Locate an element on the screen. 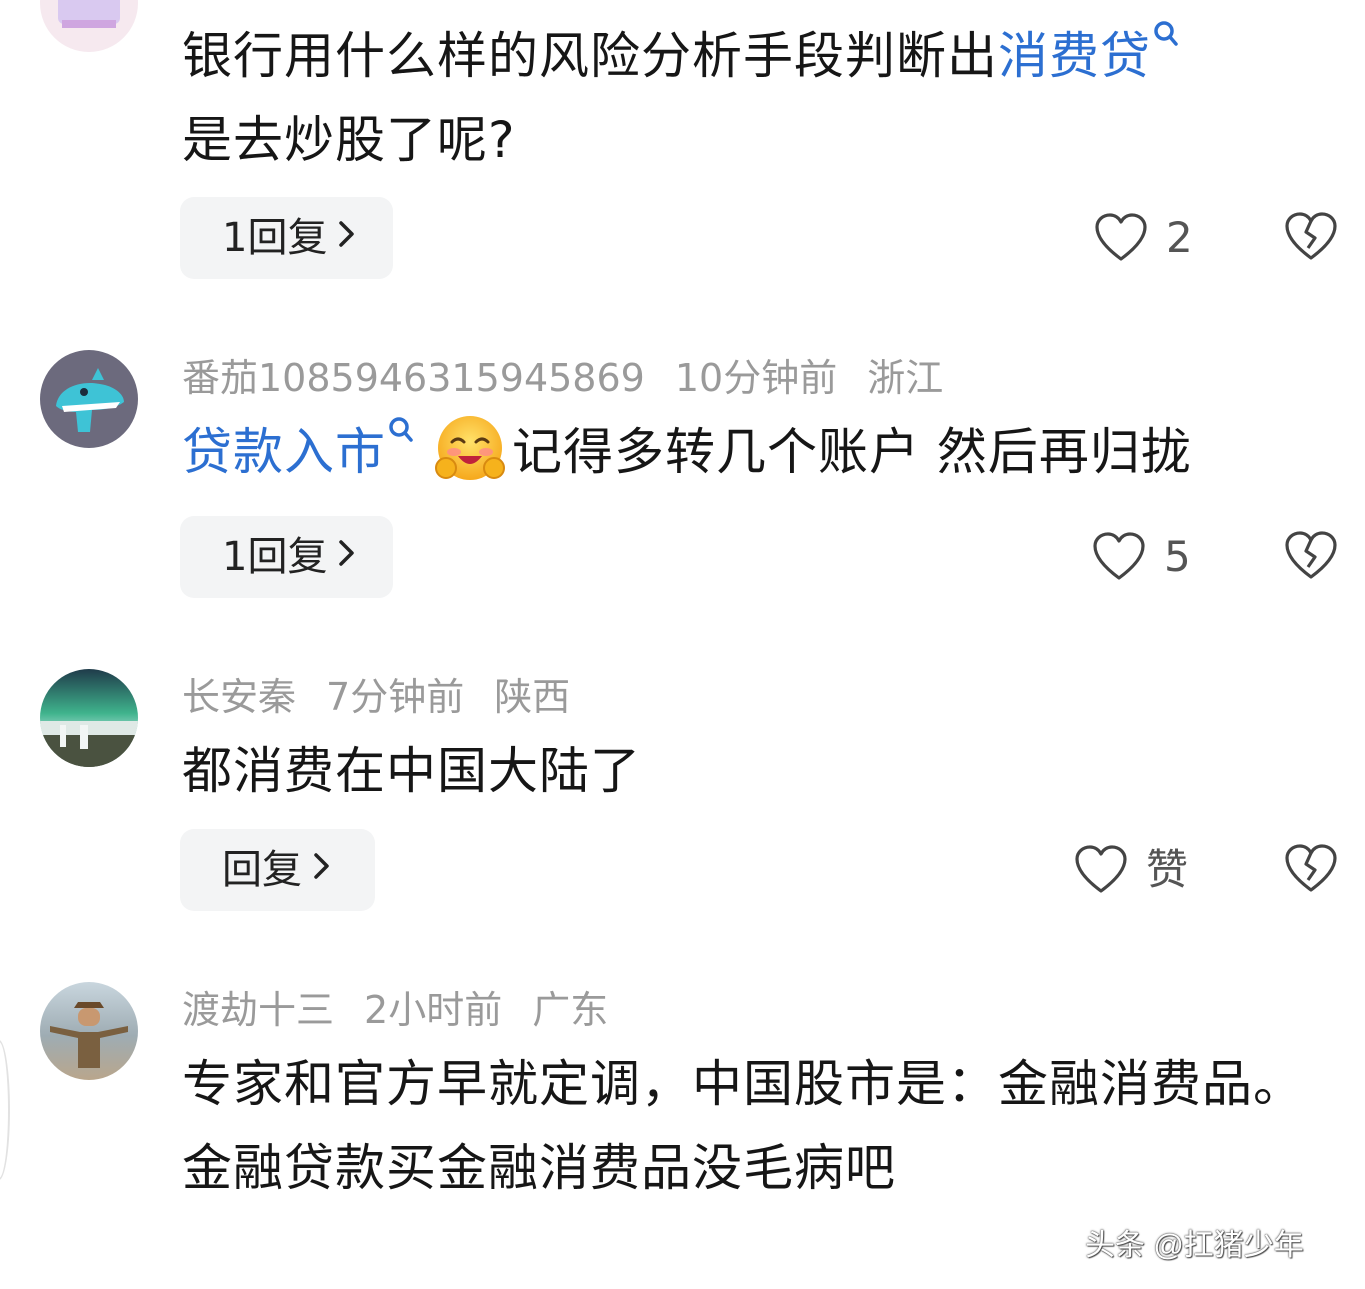 The height and width of the screenshot is (1289, 1365). like-button: 赞 is located at coordinates (1131, 870).